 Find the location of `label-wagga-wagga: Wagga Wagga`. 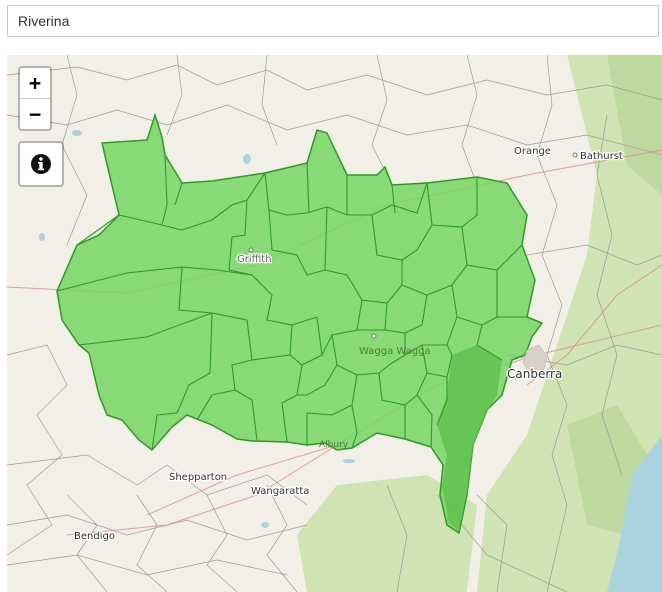

label-wagga-wagga: Wagga Wagga is located at coordinates (395, 351).